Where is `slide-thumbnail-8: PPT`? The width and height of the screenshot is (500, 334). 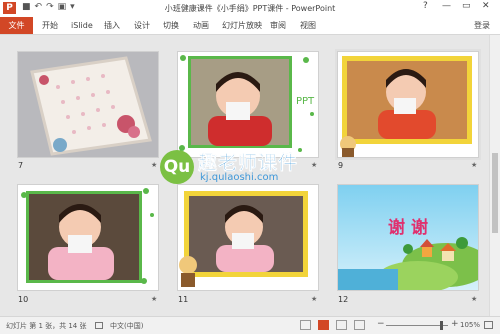 slide-thumbnail-8: PPT is located at coordinates (248, 104).